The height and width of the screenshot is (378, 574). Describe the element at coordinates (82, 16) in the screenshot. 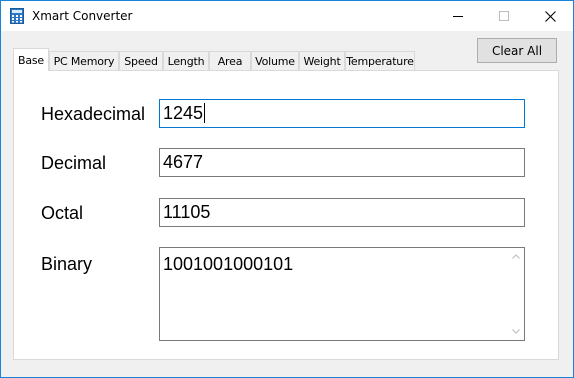

I see `window-title: Xmart Converter` at that location.